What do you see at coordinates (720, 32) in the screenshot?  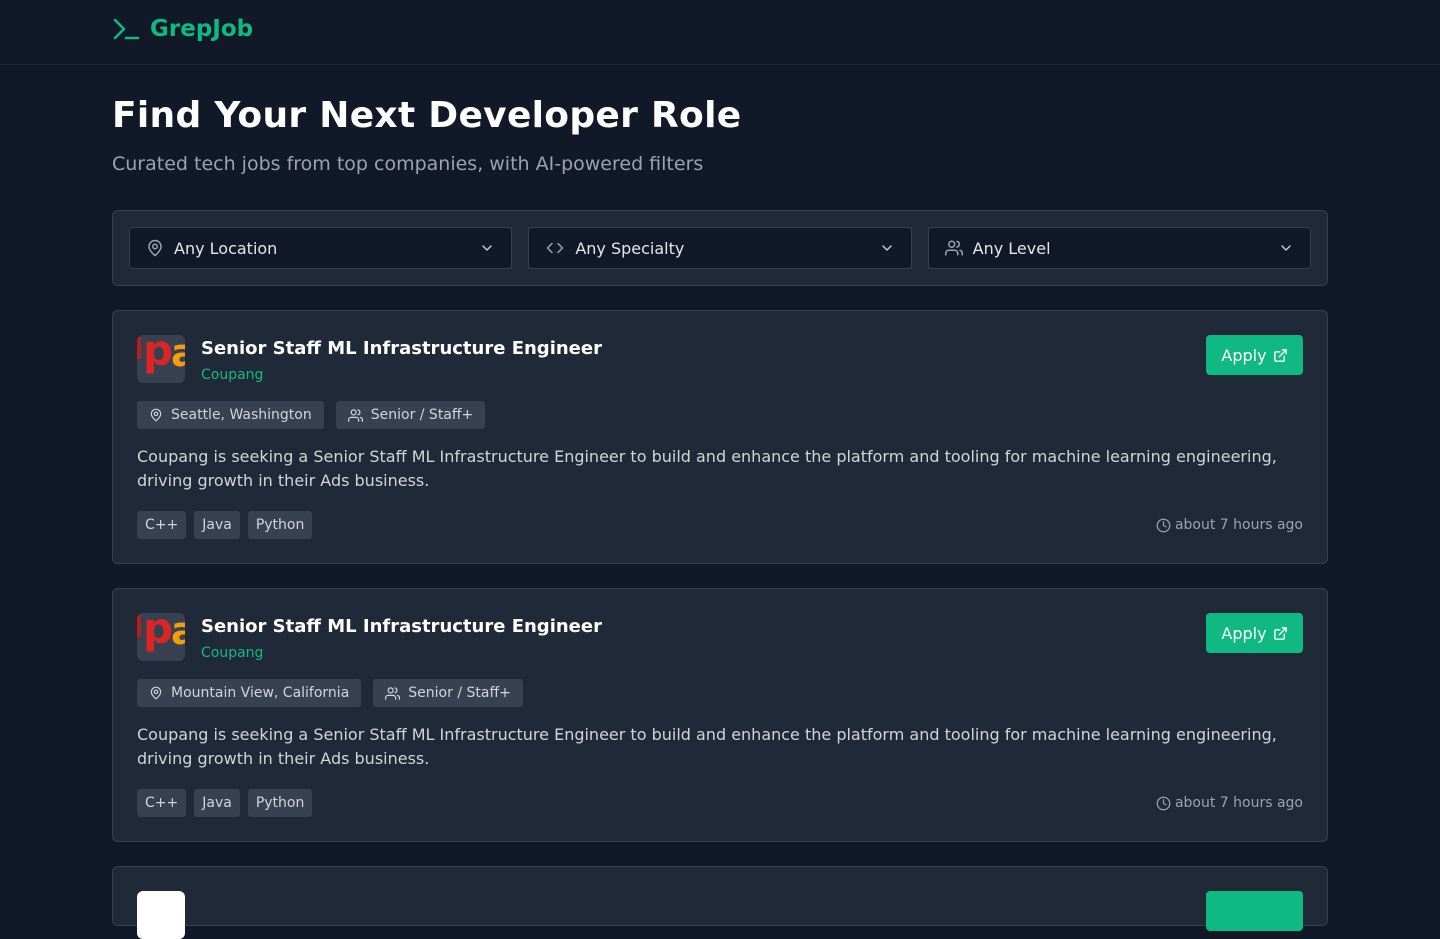 I see `top-nav: GrepJob` at bounding box center [720, 32].